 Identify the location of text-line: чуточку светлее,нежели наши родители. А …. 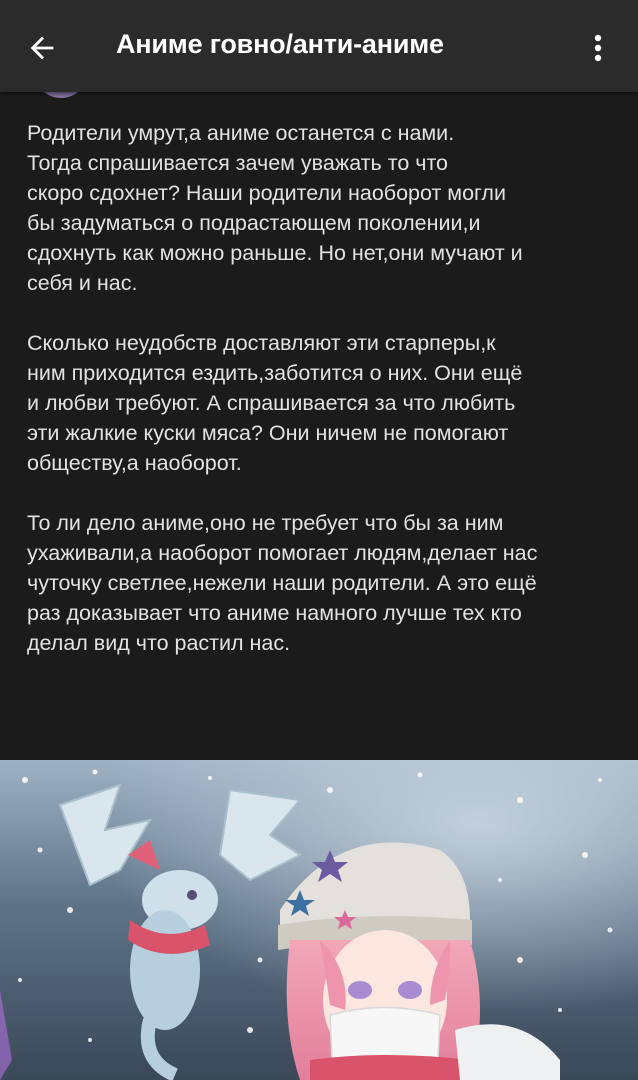
(282, 583).